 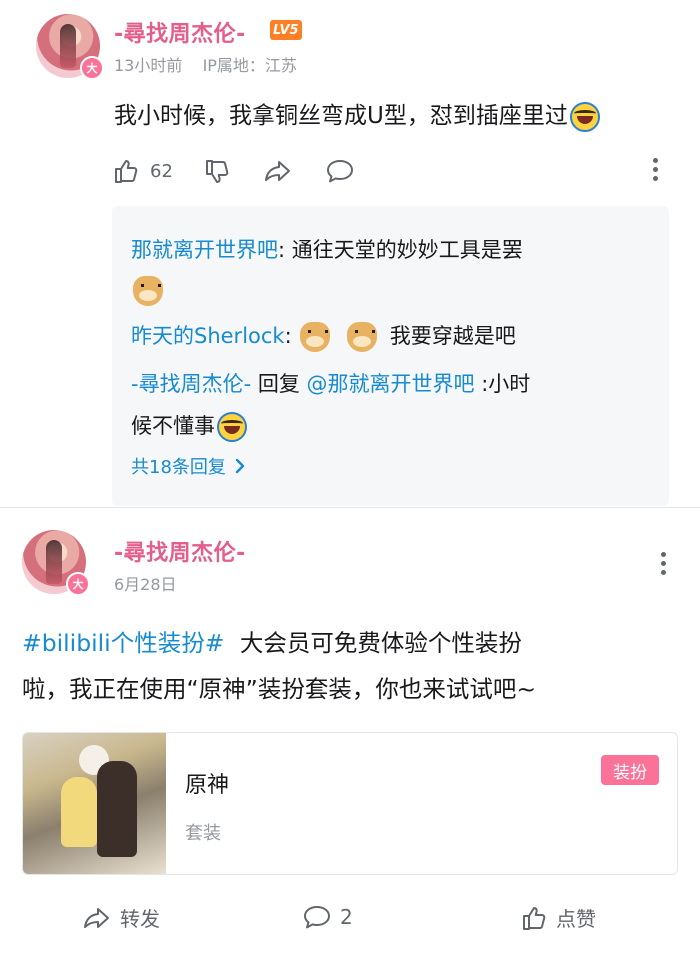 I want to click on forward-button: 转发, so click(x=121, y=917).